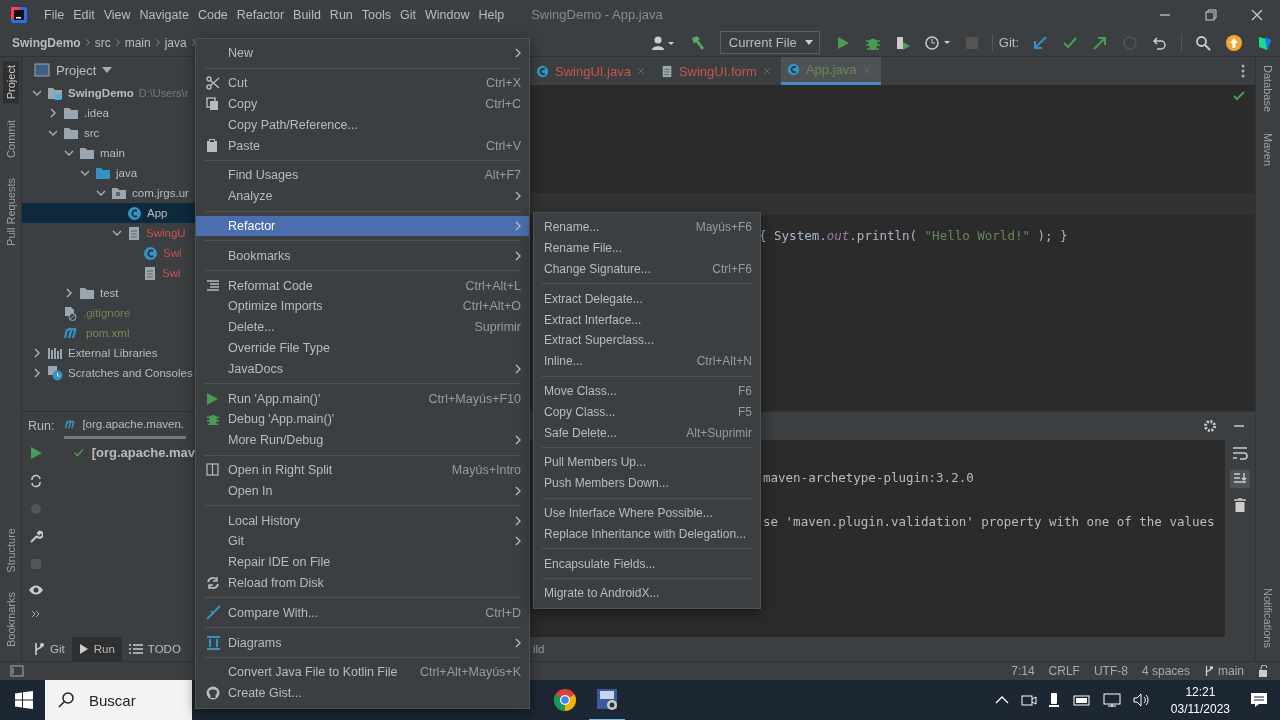  What do you see at coordinates (376, 14) in the screenshot?
I see `menu-item: Tools` at bounding box center [376, 14].